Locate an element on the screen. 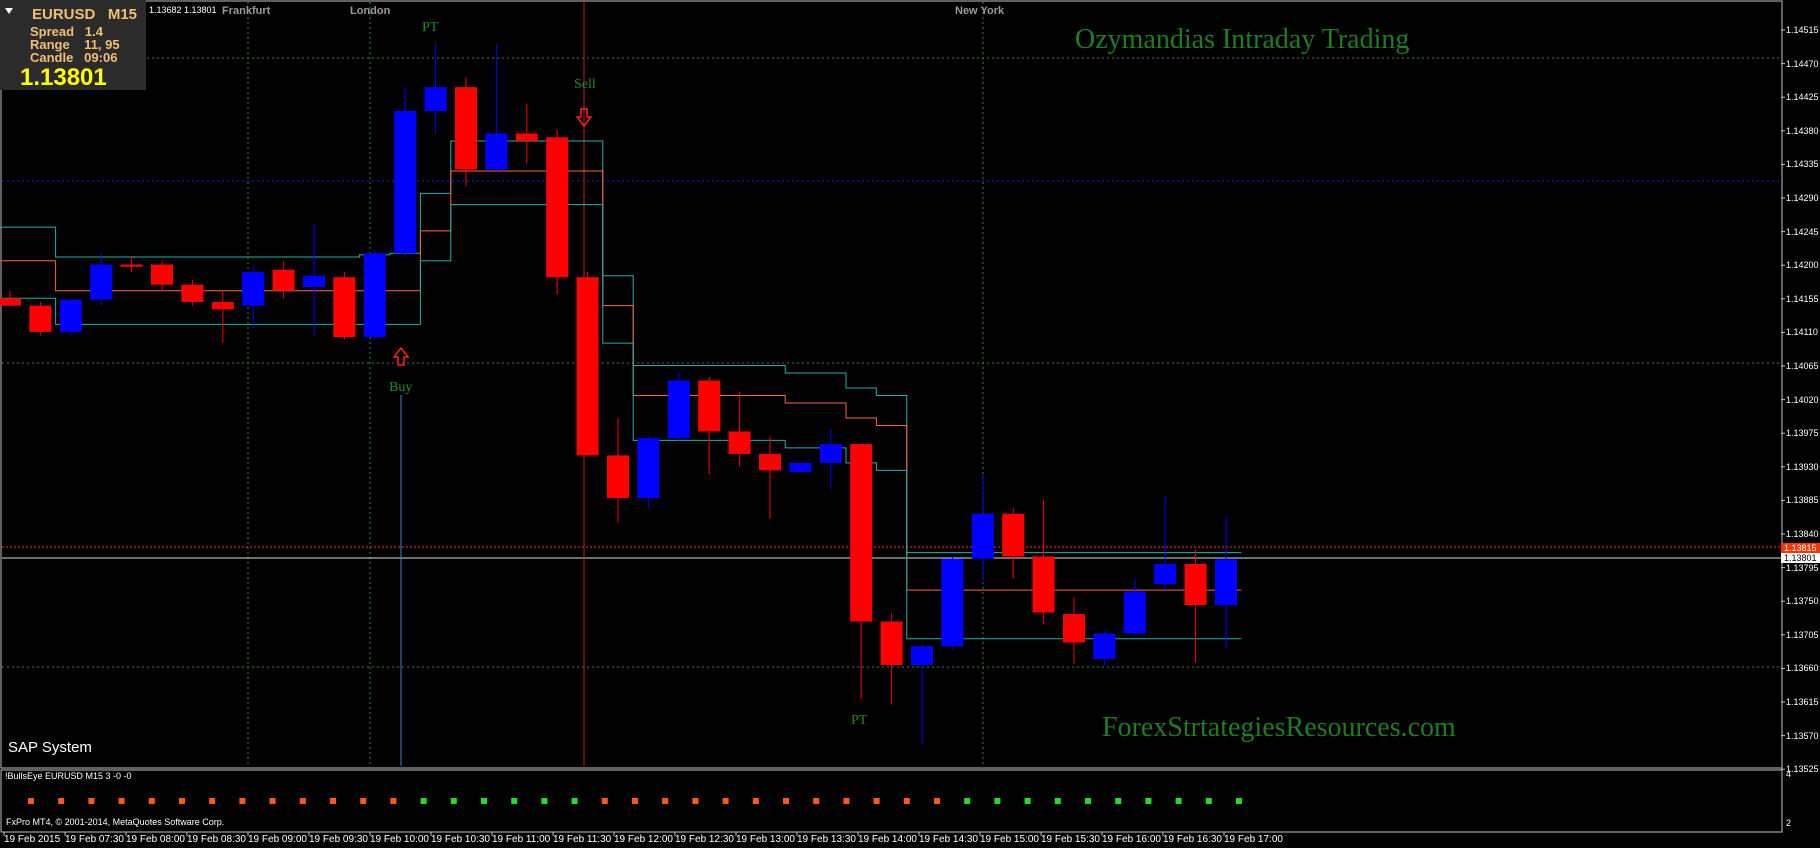  time-tick-label: 19 Feb 07:30 is located at coordinates (94, 839).